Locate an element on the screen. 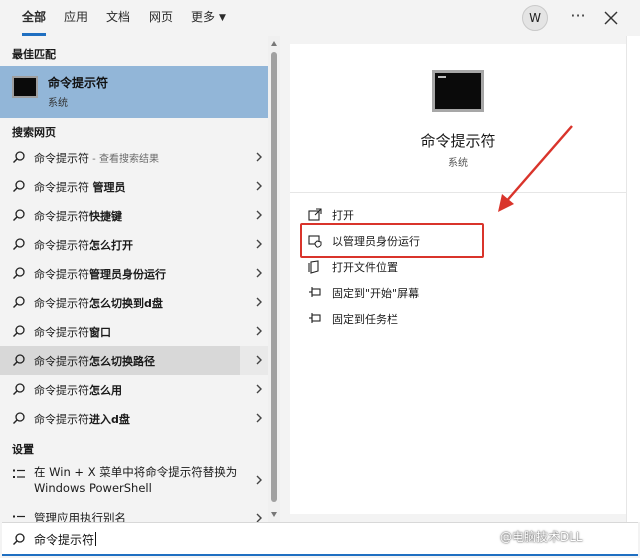 The image size is (640, 558). web-result-label: 命令提示符快捷键 is located at coordinates (78, 216).